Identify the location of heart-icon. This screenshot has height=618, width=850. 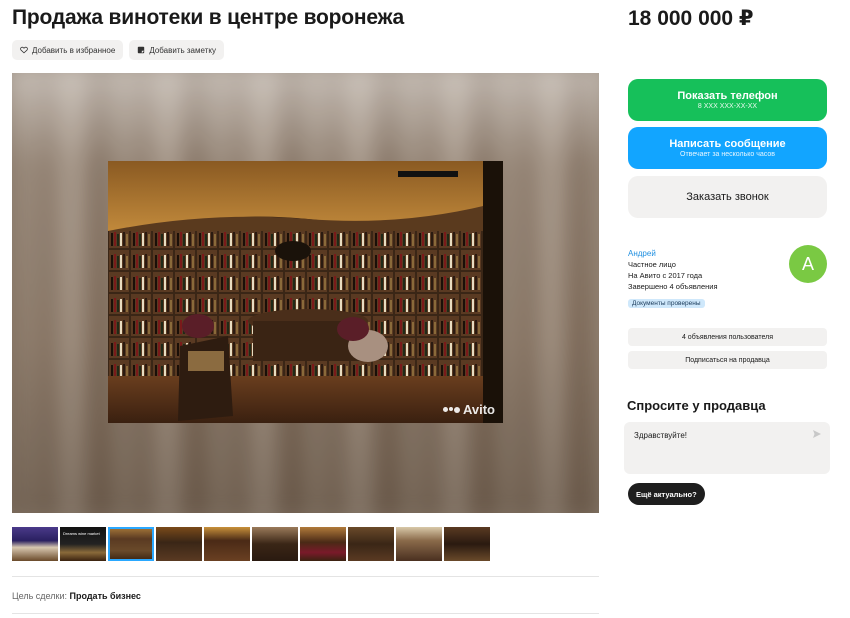
(24, 50).